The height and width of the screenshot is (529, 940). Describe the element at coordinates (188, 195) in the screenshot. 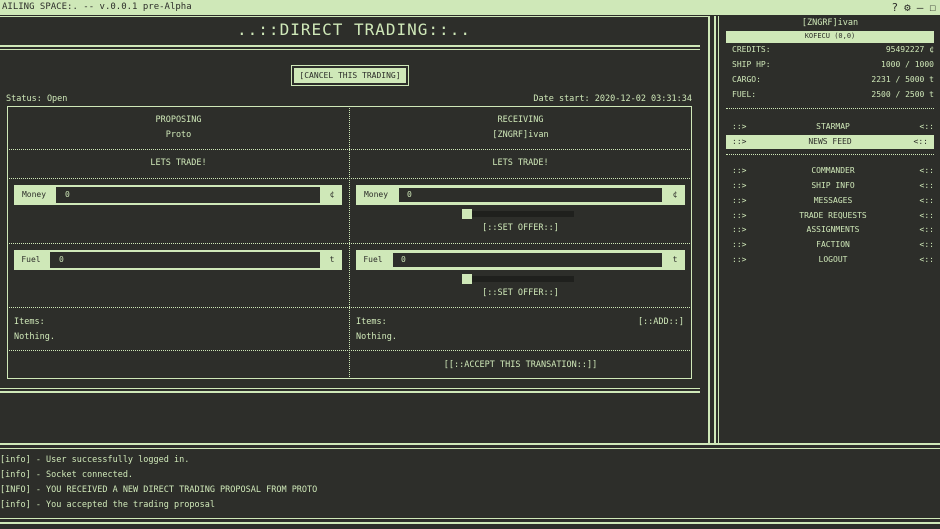

I see `proposing-money-field: 0` at that location.